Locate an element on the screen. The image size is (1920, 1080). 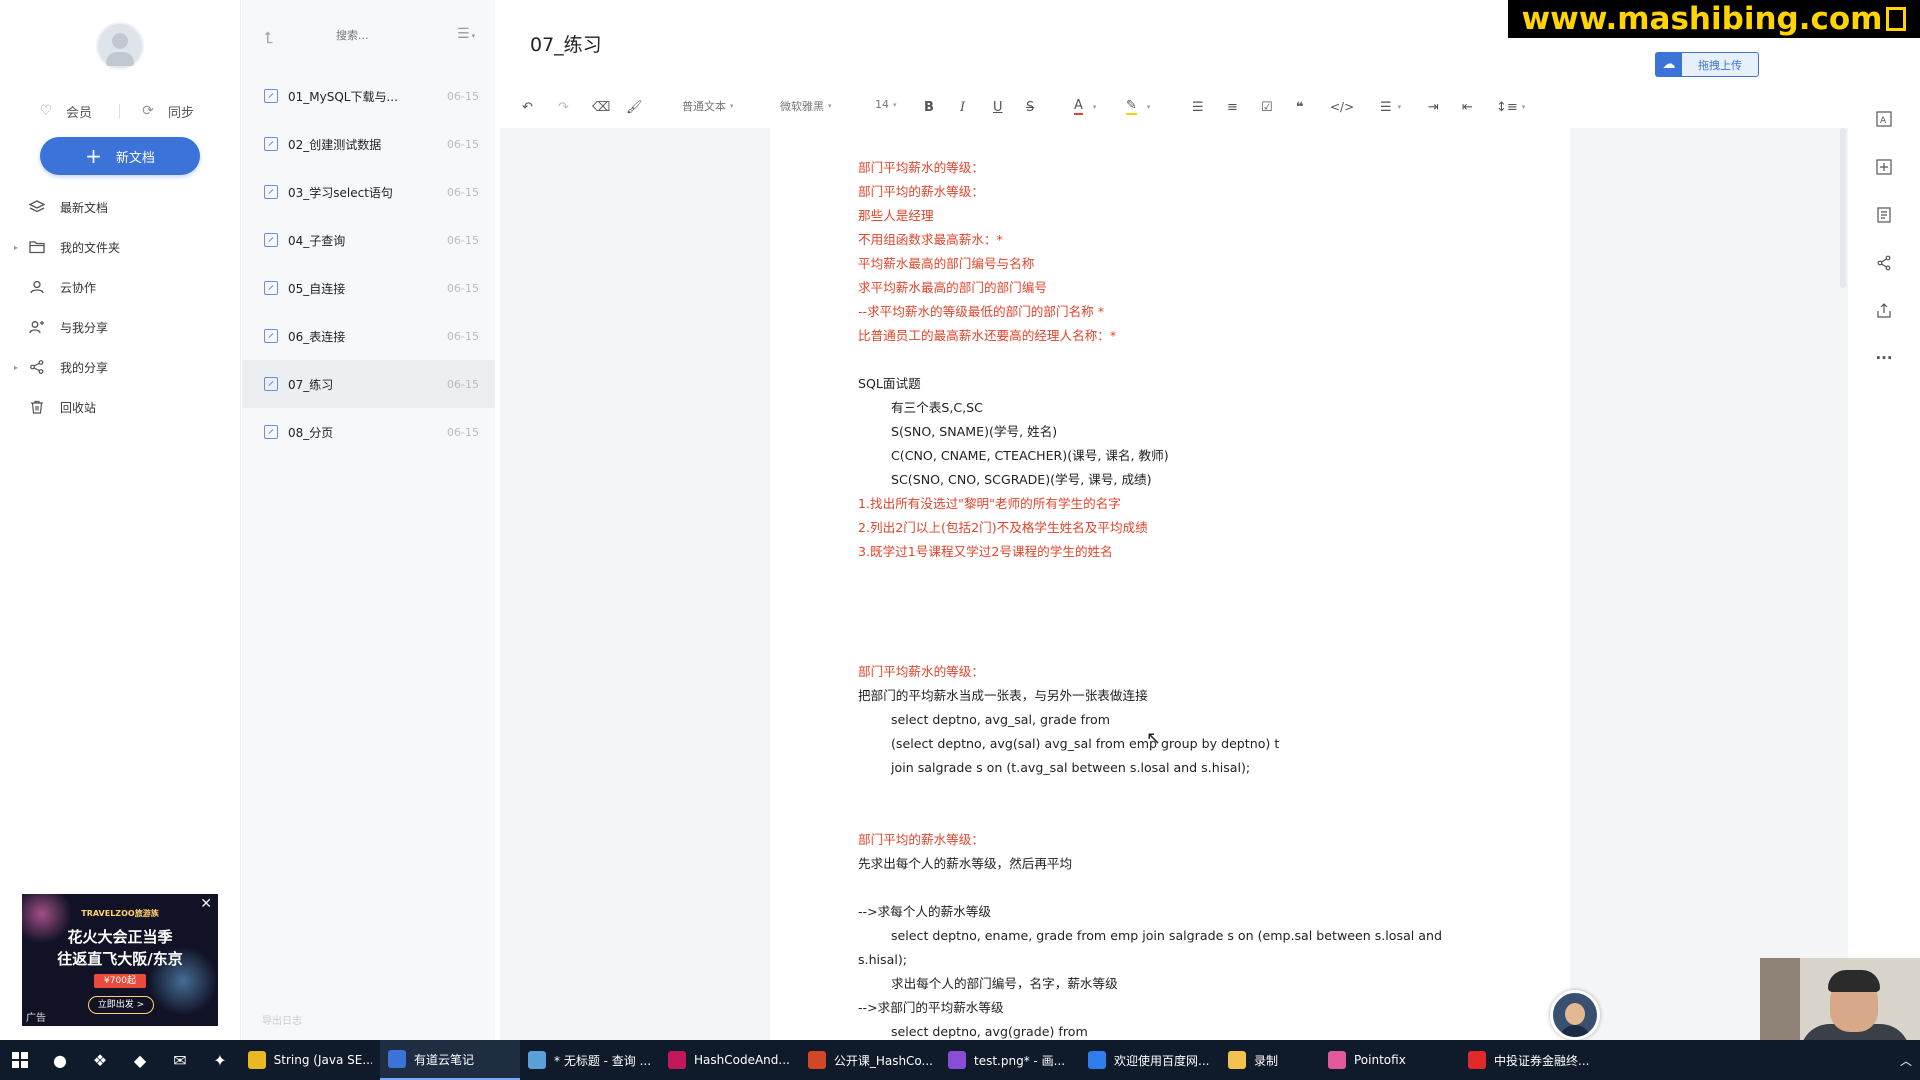
editor-heading-line: 1.找出所有没选过"黎明"老师的所有学生的名字 is located at coordinates (989, 504).